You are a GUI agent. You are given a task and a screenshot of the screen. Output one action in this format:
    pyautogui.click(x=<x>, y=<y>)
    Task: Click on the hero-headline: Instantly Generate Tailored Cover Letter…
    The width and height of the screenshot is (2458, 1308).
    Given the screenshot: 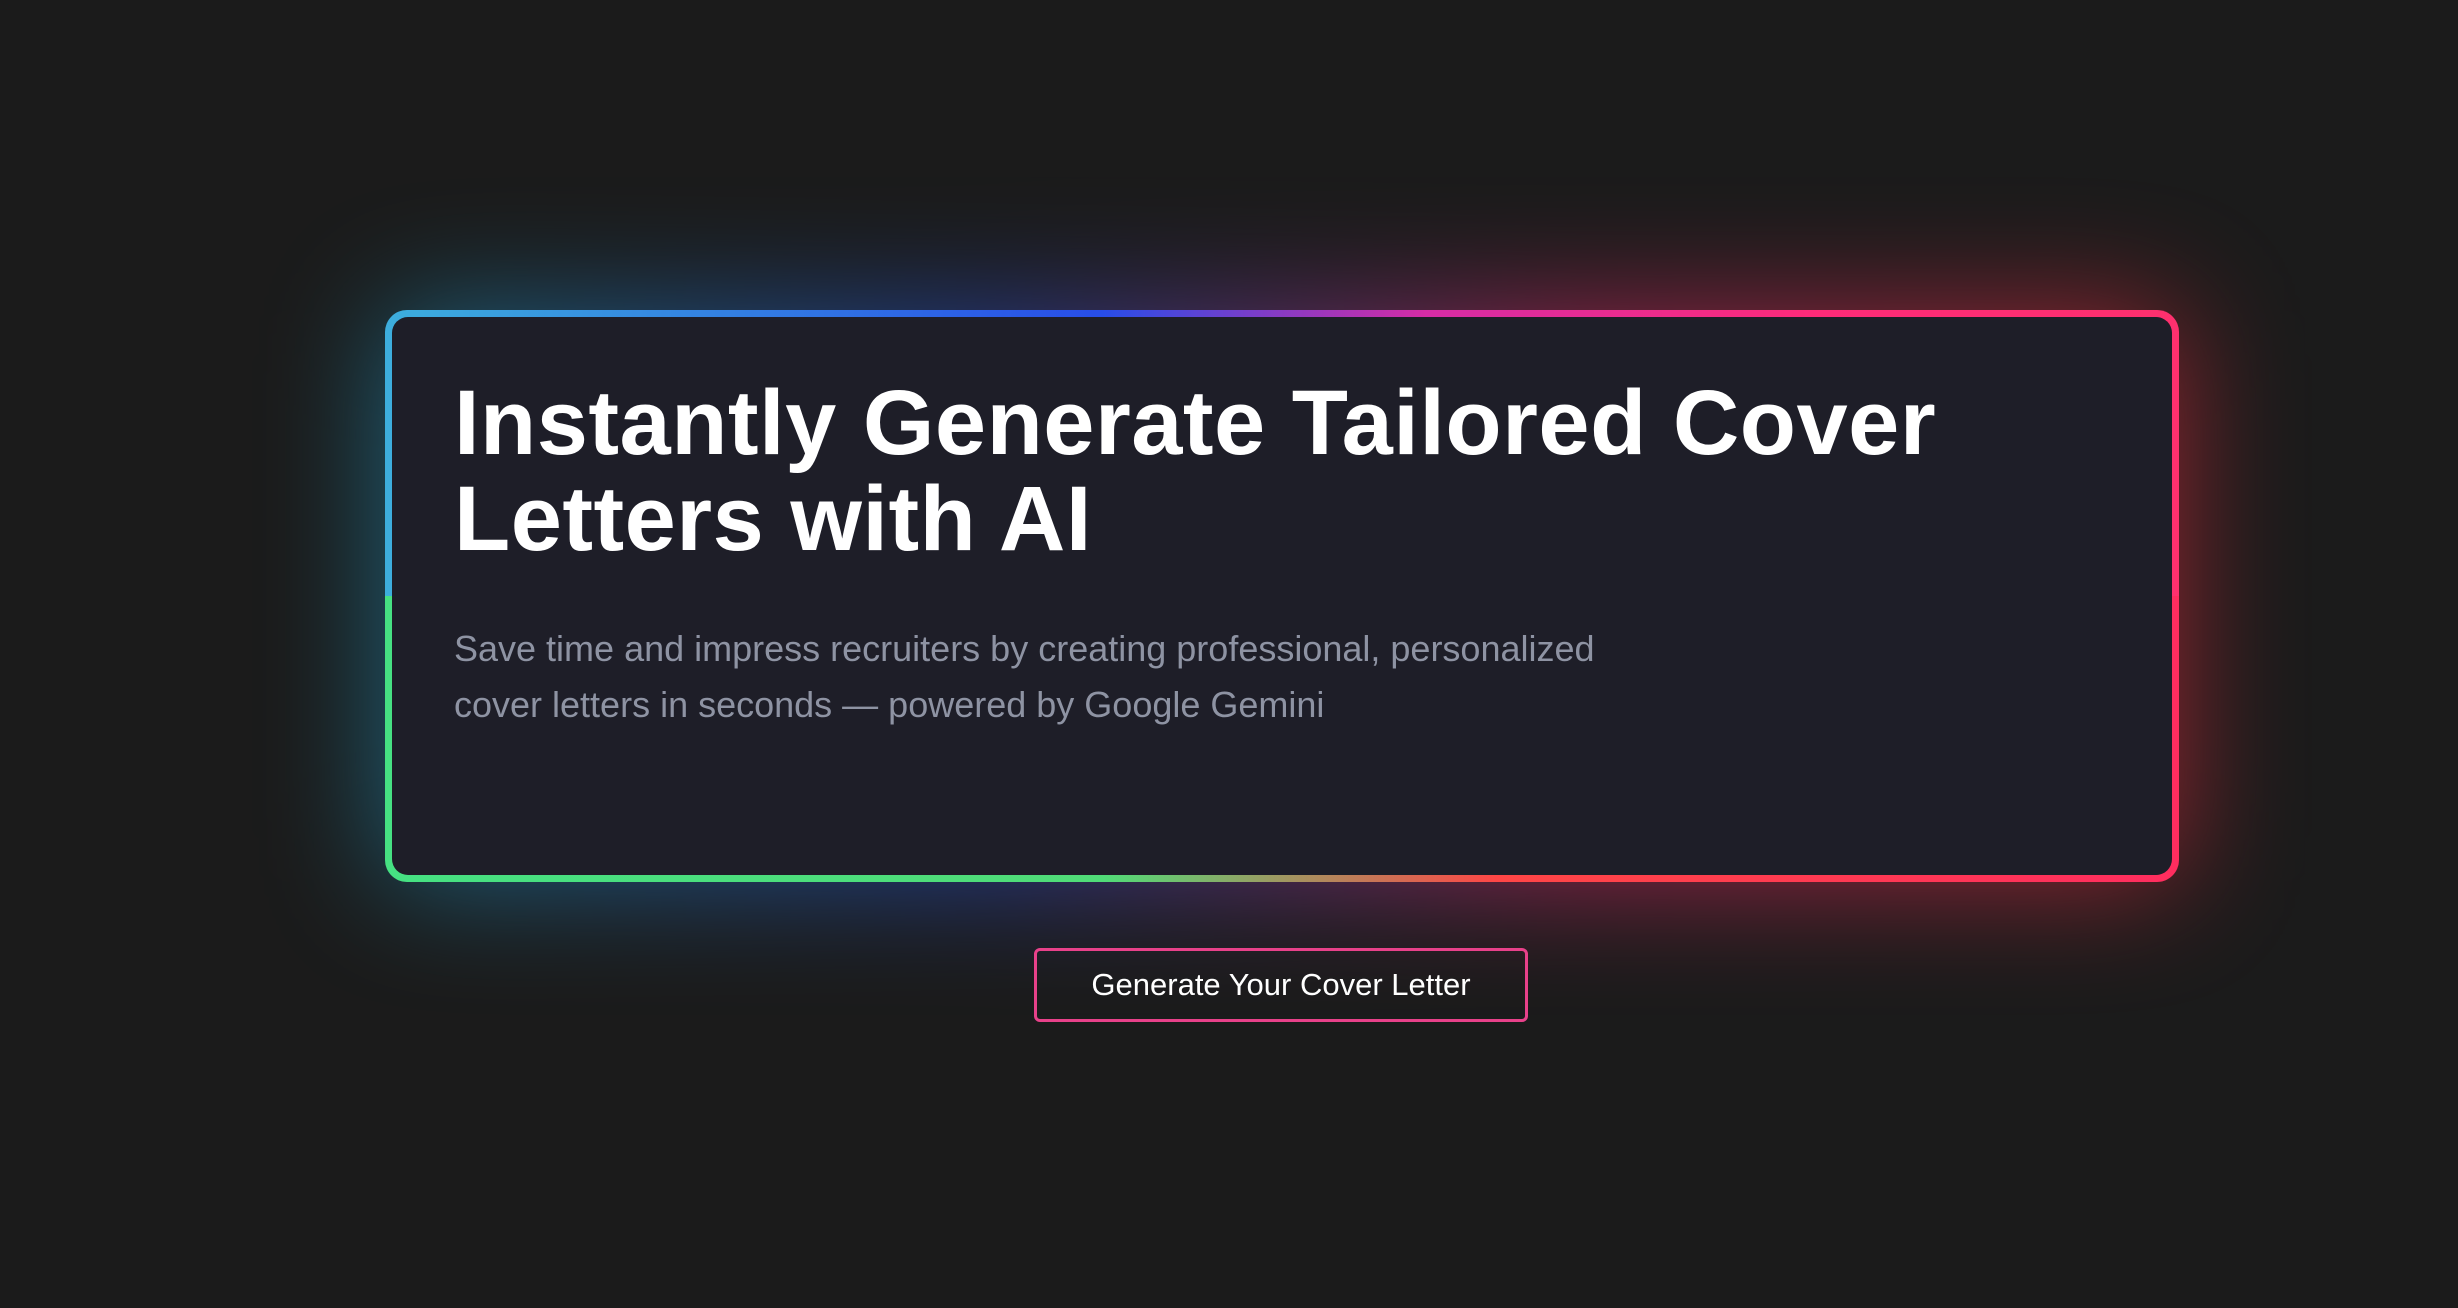 What is the action you would take?
    pyautogui.click(x=1195, y=471)
    